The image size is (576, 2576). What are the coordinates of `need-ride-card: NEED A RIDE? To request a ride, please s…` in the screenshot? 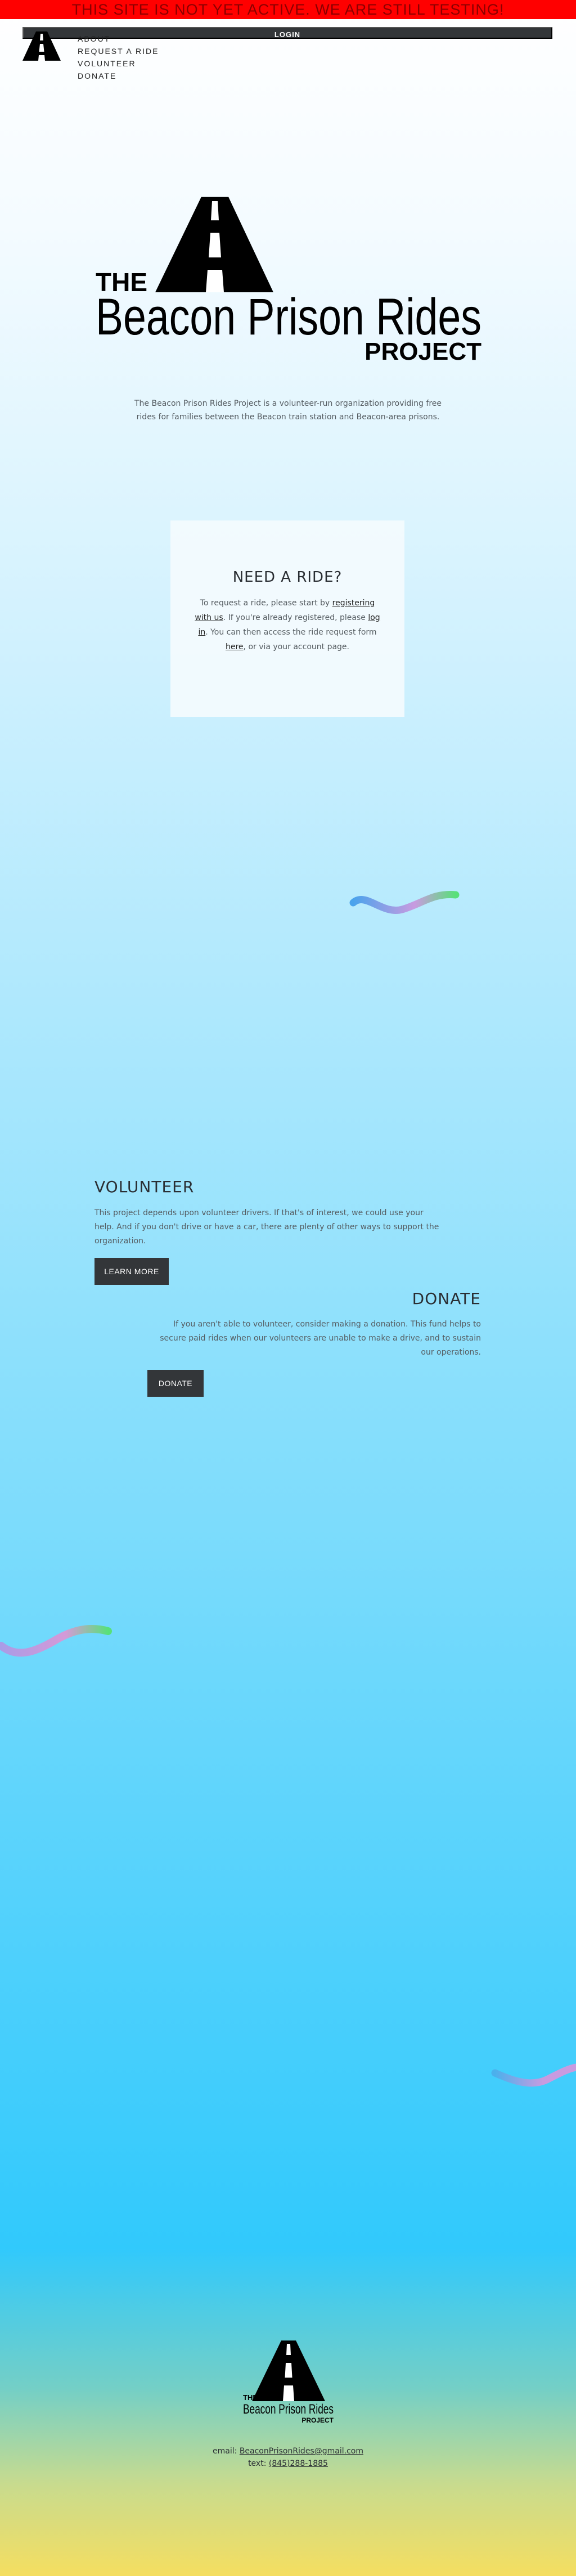 It's located at (287, 618).